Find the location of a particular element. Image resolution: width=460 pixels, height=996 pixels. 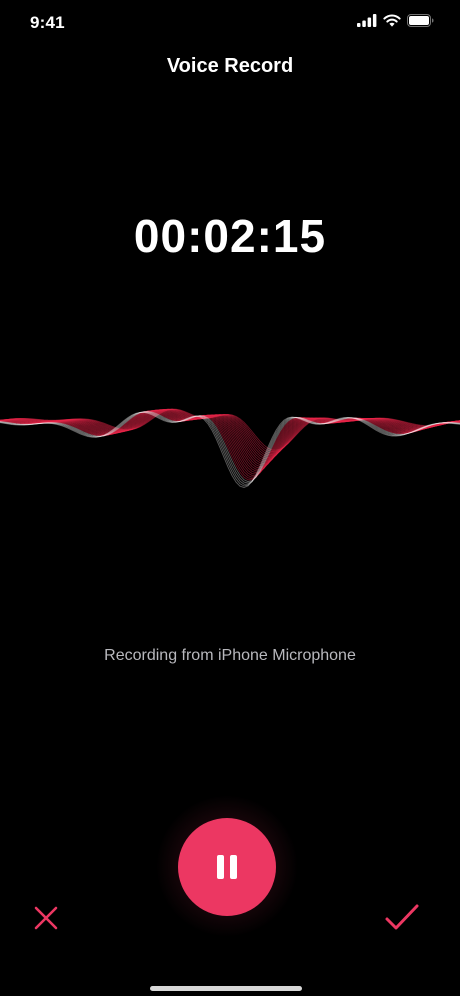

close-icon is located at coordinates (46, 918).